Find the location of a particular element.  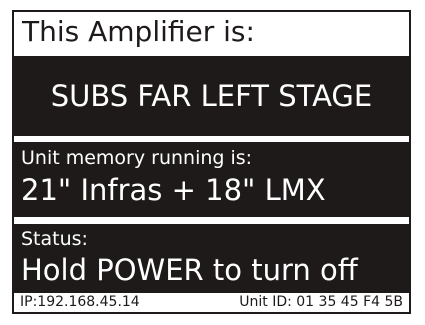

memory-label: Unit memory running is: is located at coordinates (137, 158).